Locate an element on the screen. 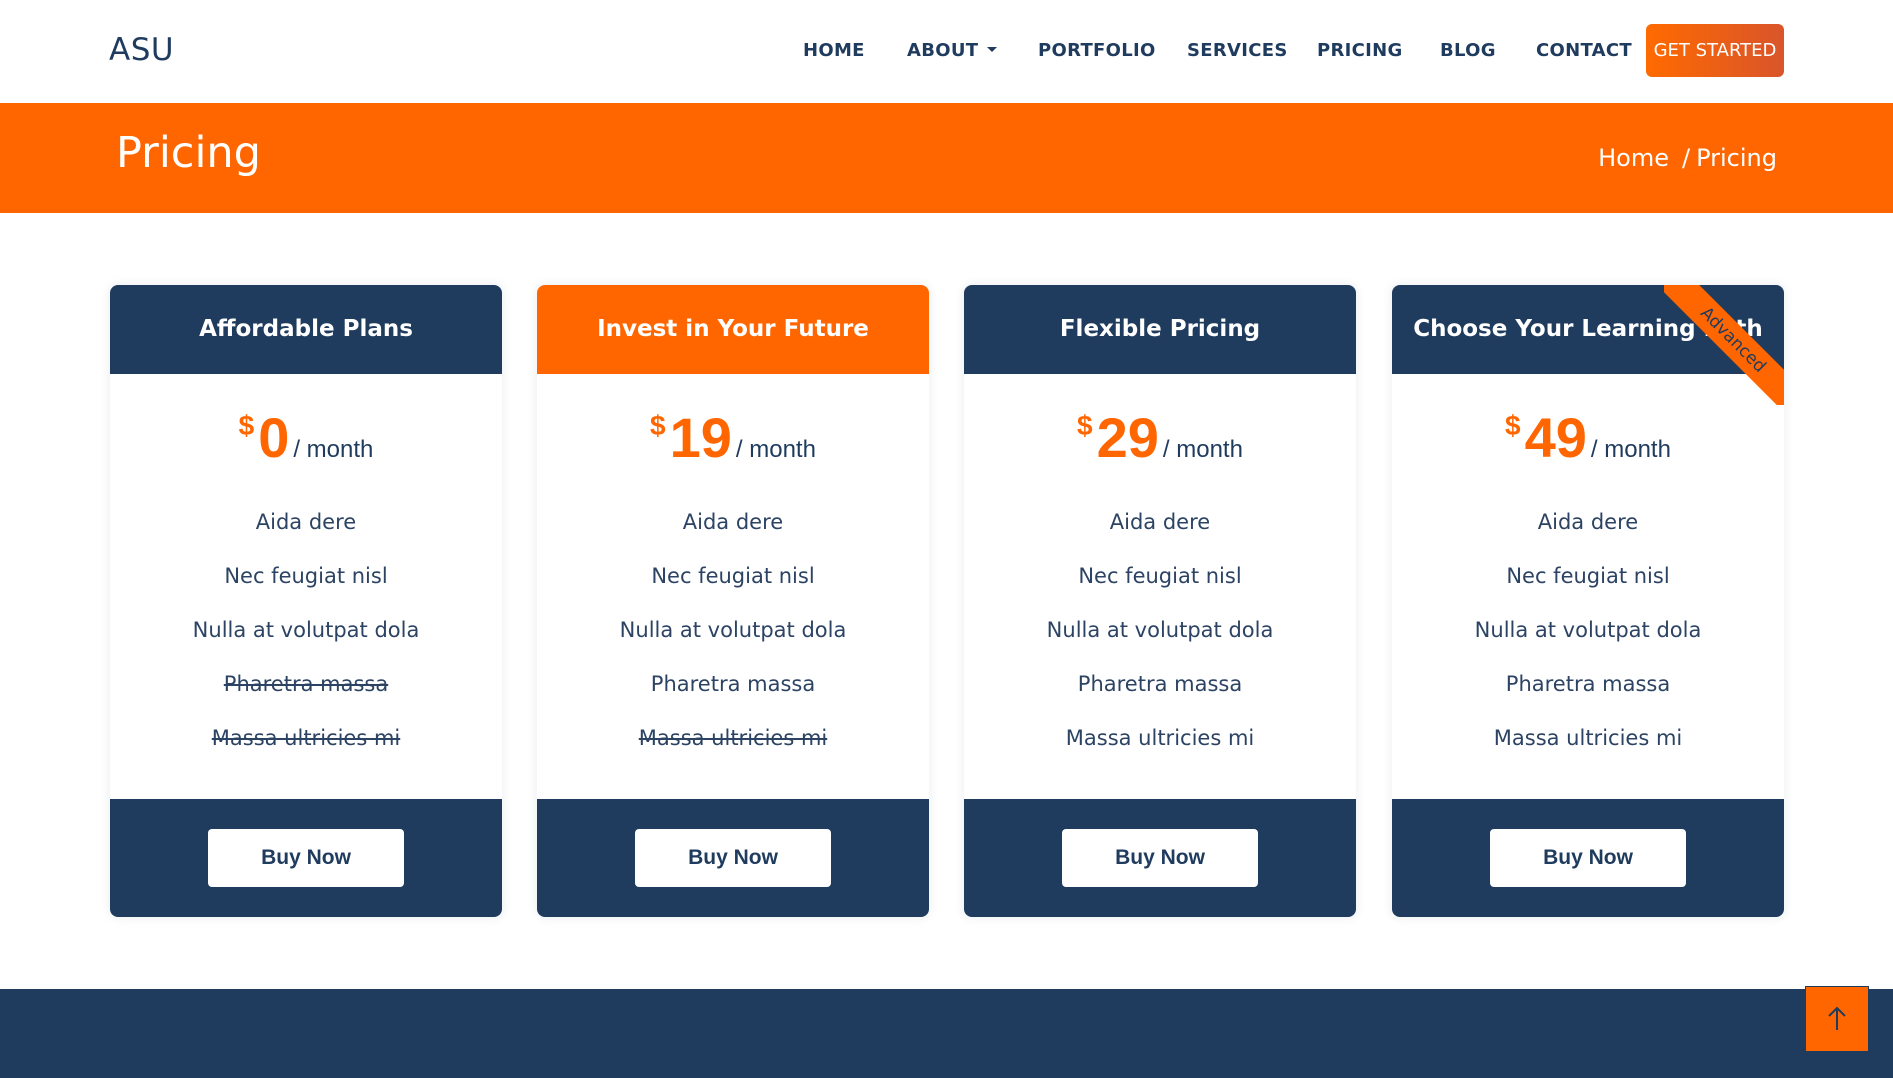 The width and height of the screenshot is (1893, 1078). nav-portfolio: PORTFOLIO is located at coordinates (1097, 50).